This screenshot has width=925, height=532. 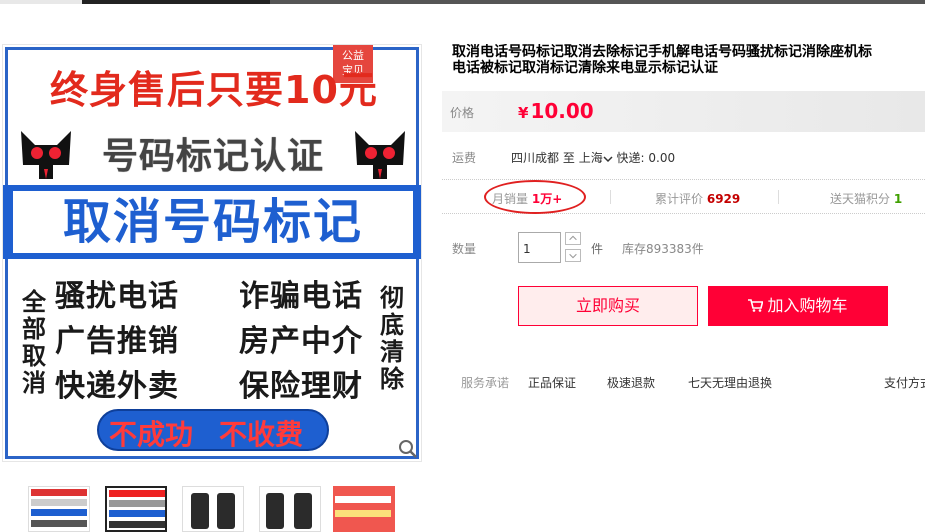 I want to click on image-left-vertical-text: 全部取消, so click(x=34, y=343).